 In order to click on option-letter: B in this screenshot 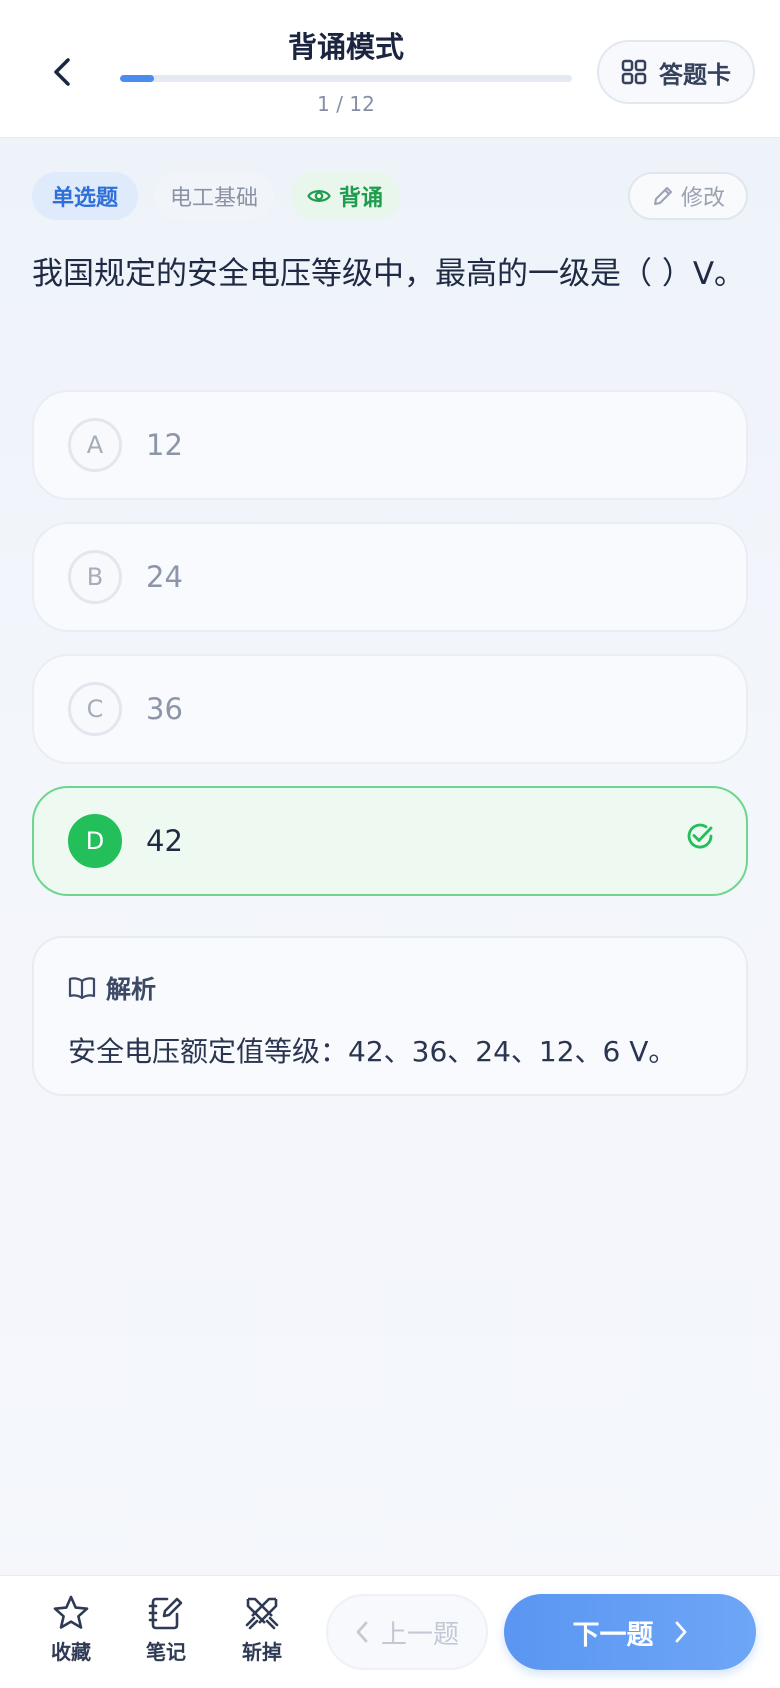, I will do `click(95, 577)`.